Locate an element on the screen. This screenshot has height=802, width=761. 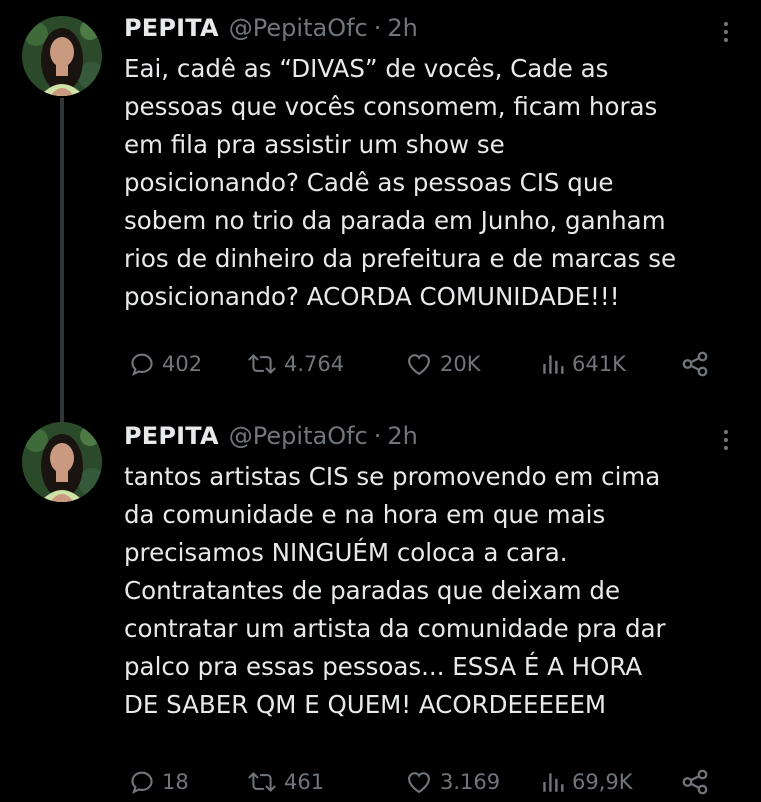
views-button: 641K is located at coordinates (583, 364).